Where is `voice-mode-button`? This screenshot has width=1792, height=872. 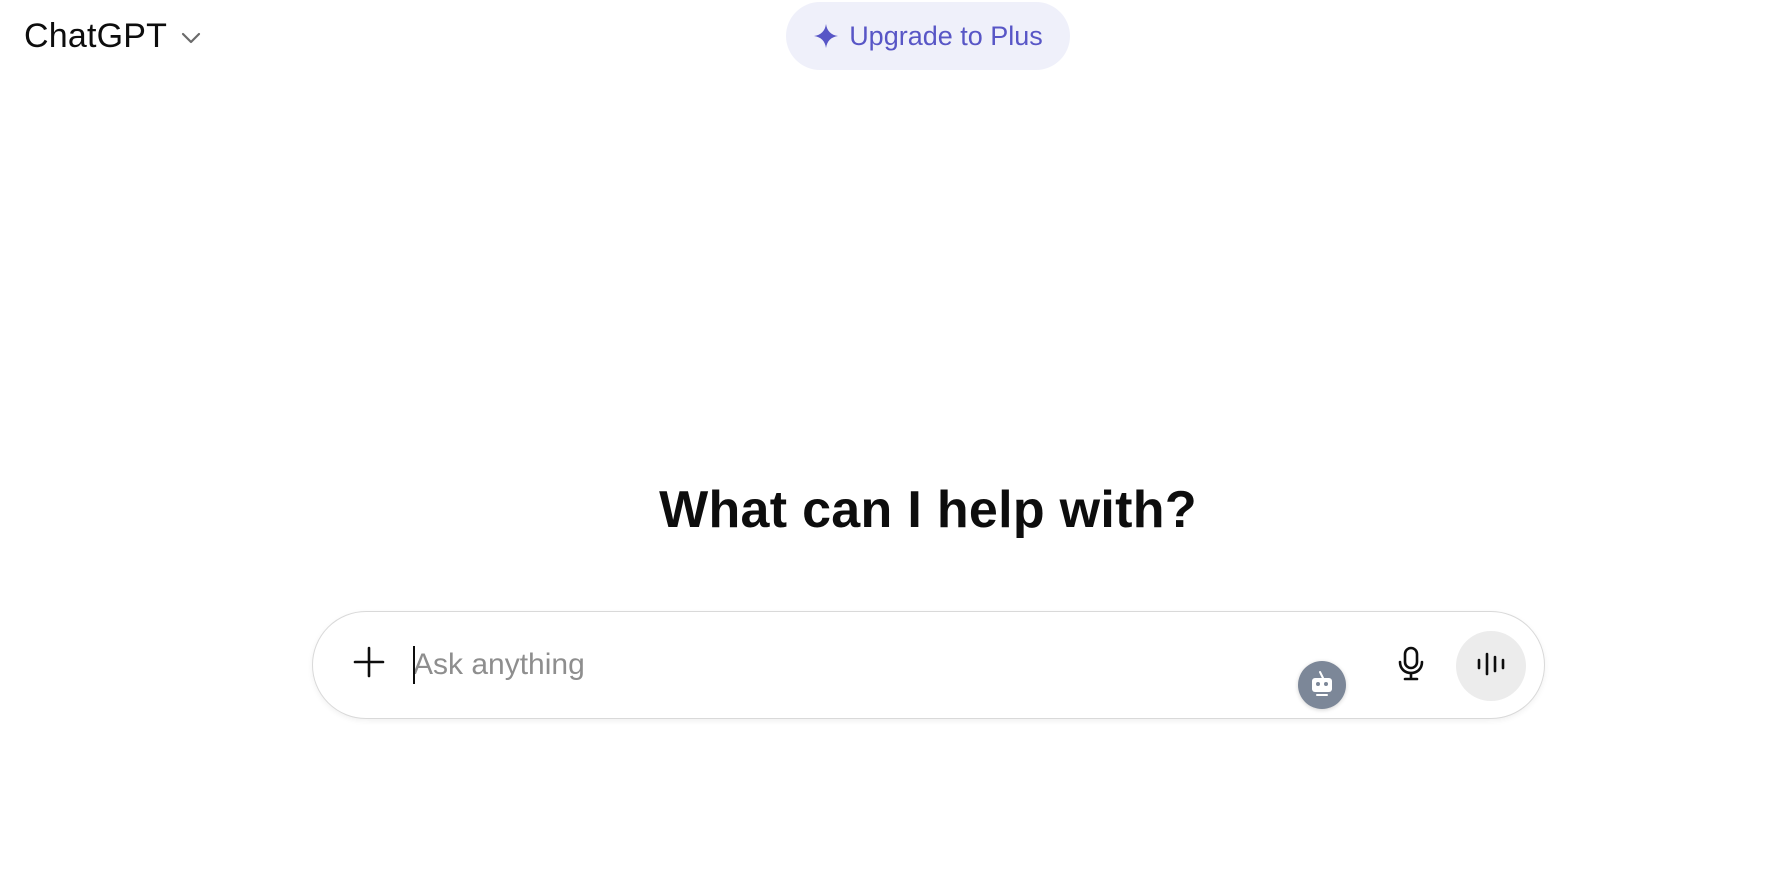
voice-mode-button is located at coordinates (1491, 666).